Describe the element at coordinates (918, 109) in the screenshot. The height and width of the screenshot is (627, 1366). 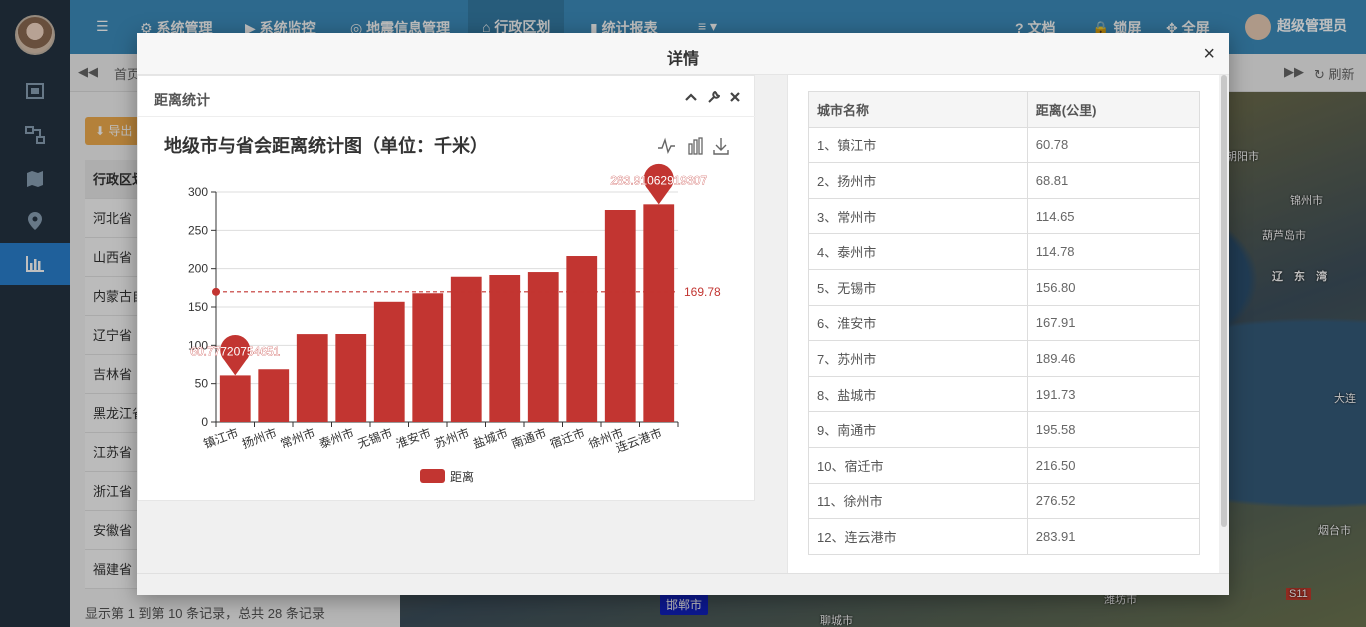
I see `column-header-city: 城市名称` at that location.